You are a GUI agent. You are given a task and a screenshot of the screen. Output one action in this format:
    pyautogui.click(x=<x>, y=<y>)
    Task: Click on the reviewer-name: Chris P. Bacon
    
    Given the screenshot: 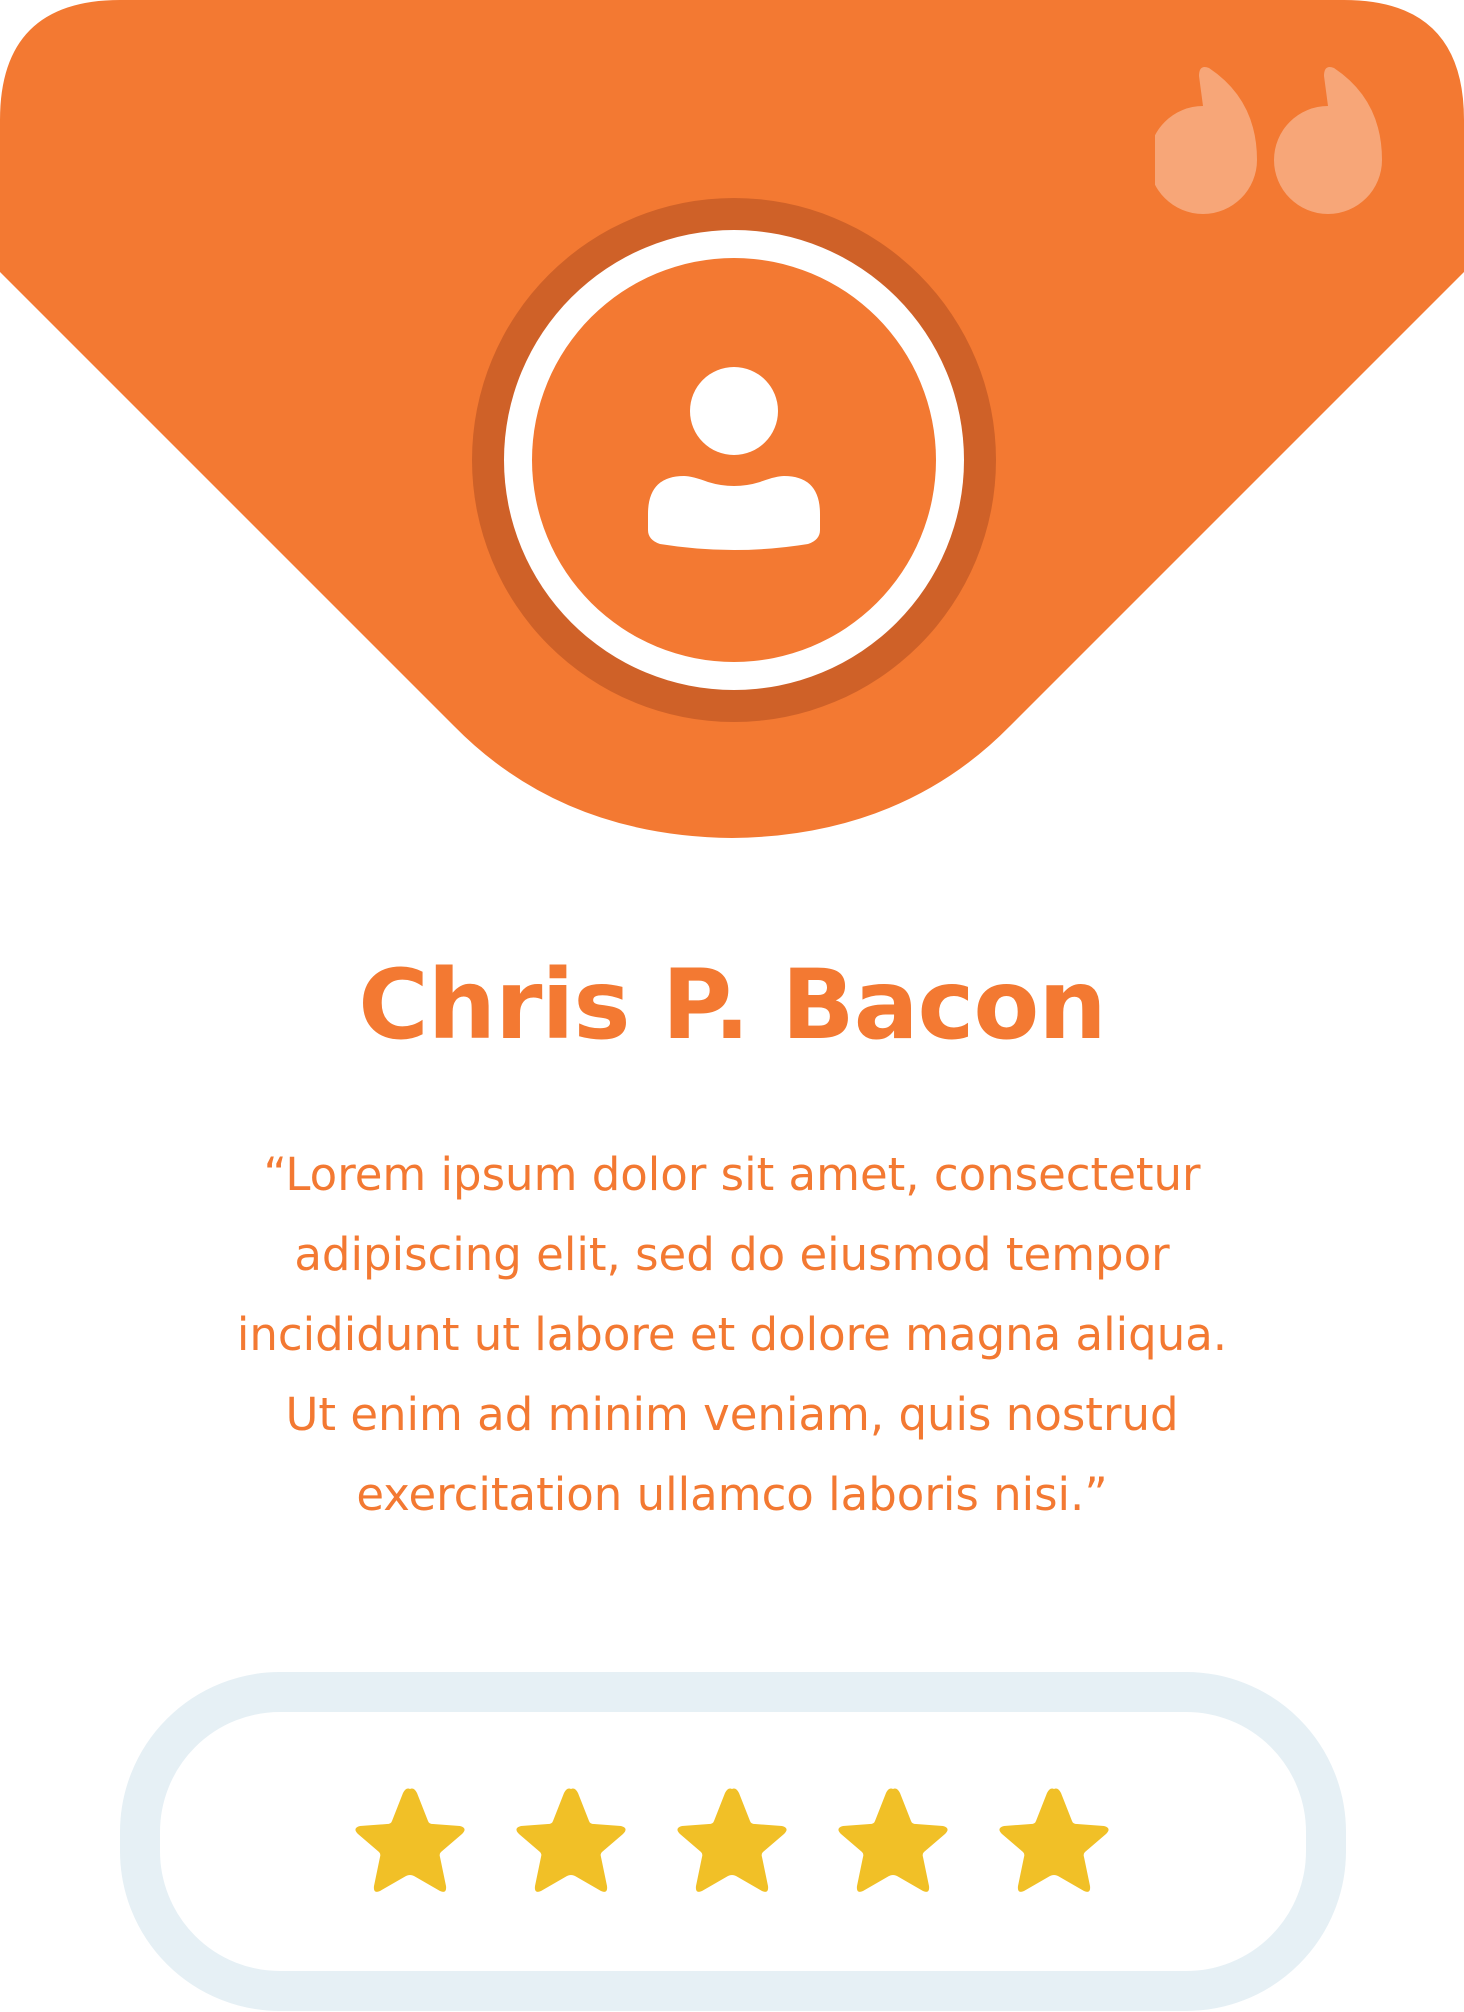 What is the action you would take?
    pyautogui.click(x=732, y=1005)
    